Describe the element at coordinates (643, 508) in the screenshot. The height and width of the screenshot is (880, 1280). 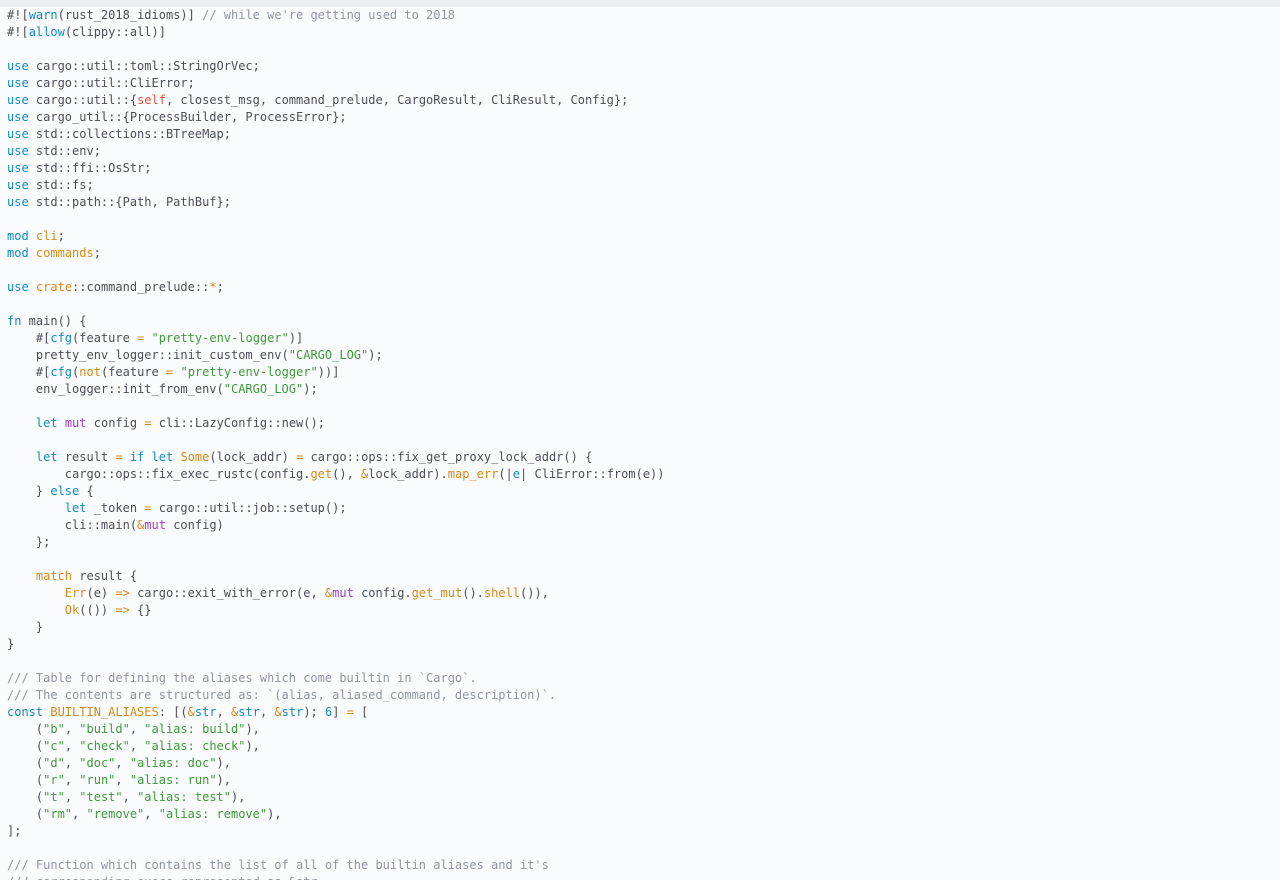
I see `code-line: let _token = cargo::util::job::setup();` at that location.